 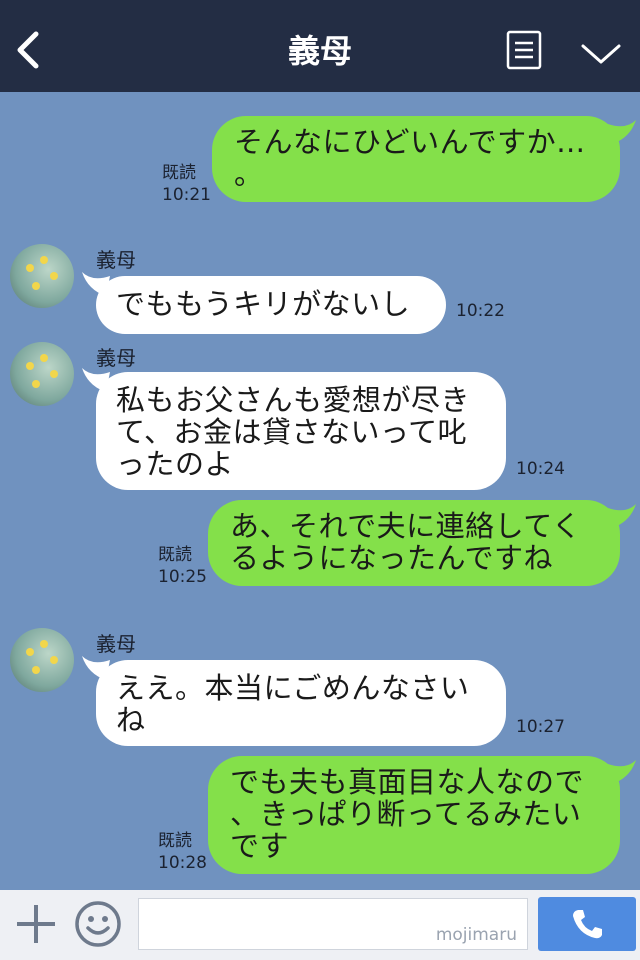 I want to click on plus-icon, so click(x=36, y=924).